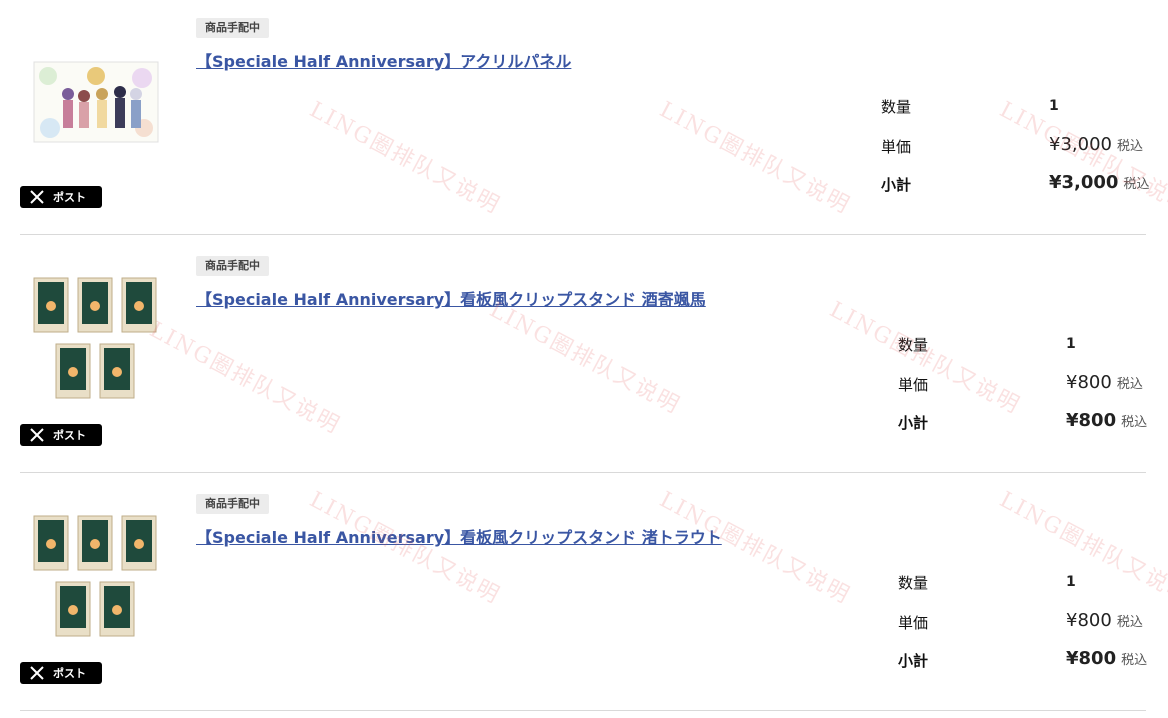 Image resolution: width=1168 pixels, height=718 pixels. Describe the element at coordinates (383, 60) in the screenshot. I see `product-title-link: 【Speciale Half Anniversary】アクリルパネル` at that location.